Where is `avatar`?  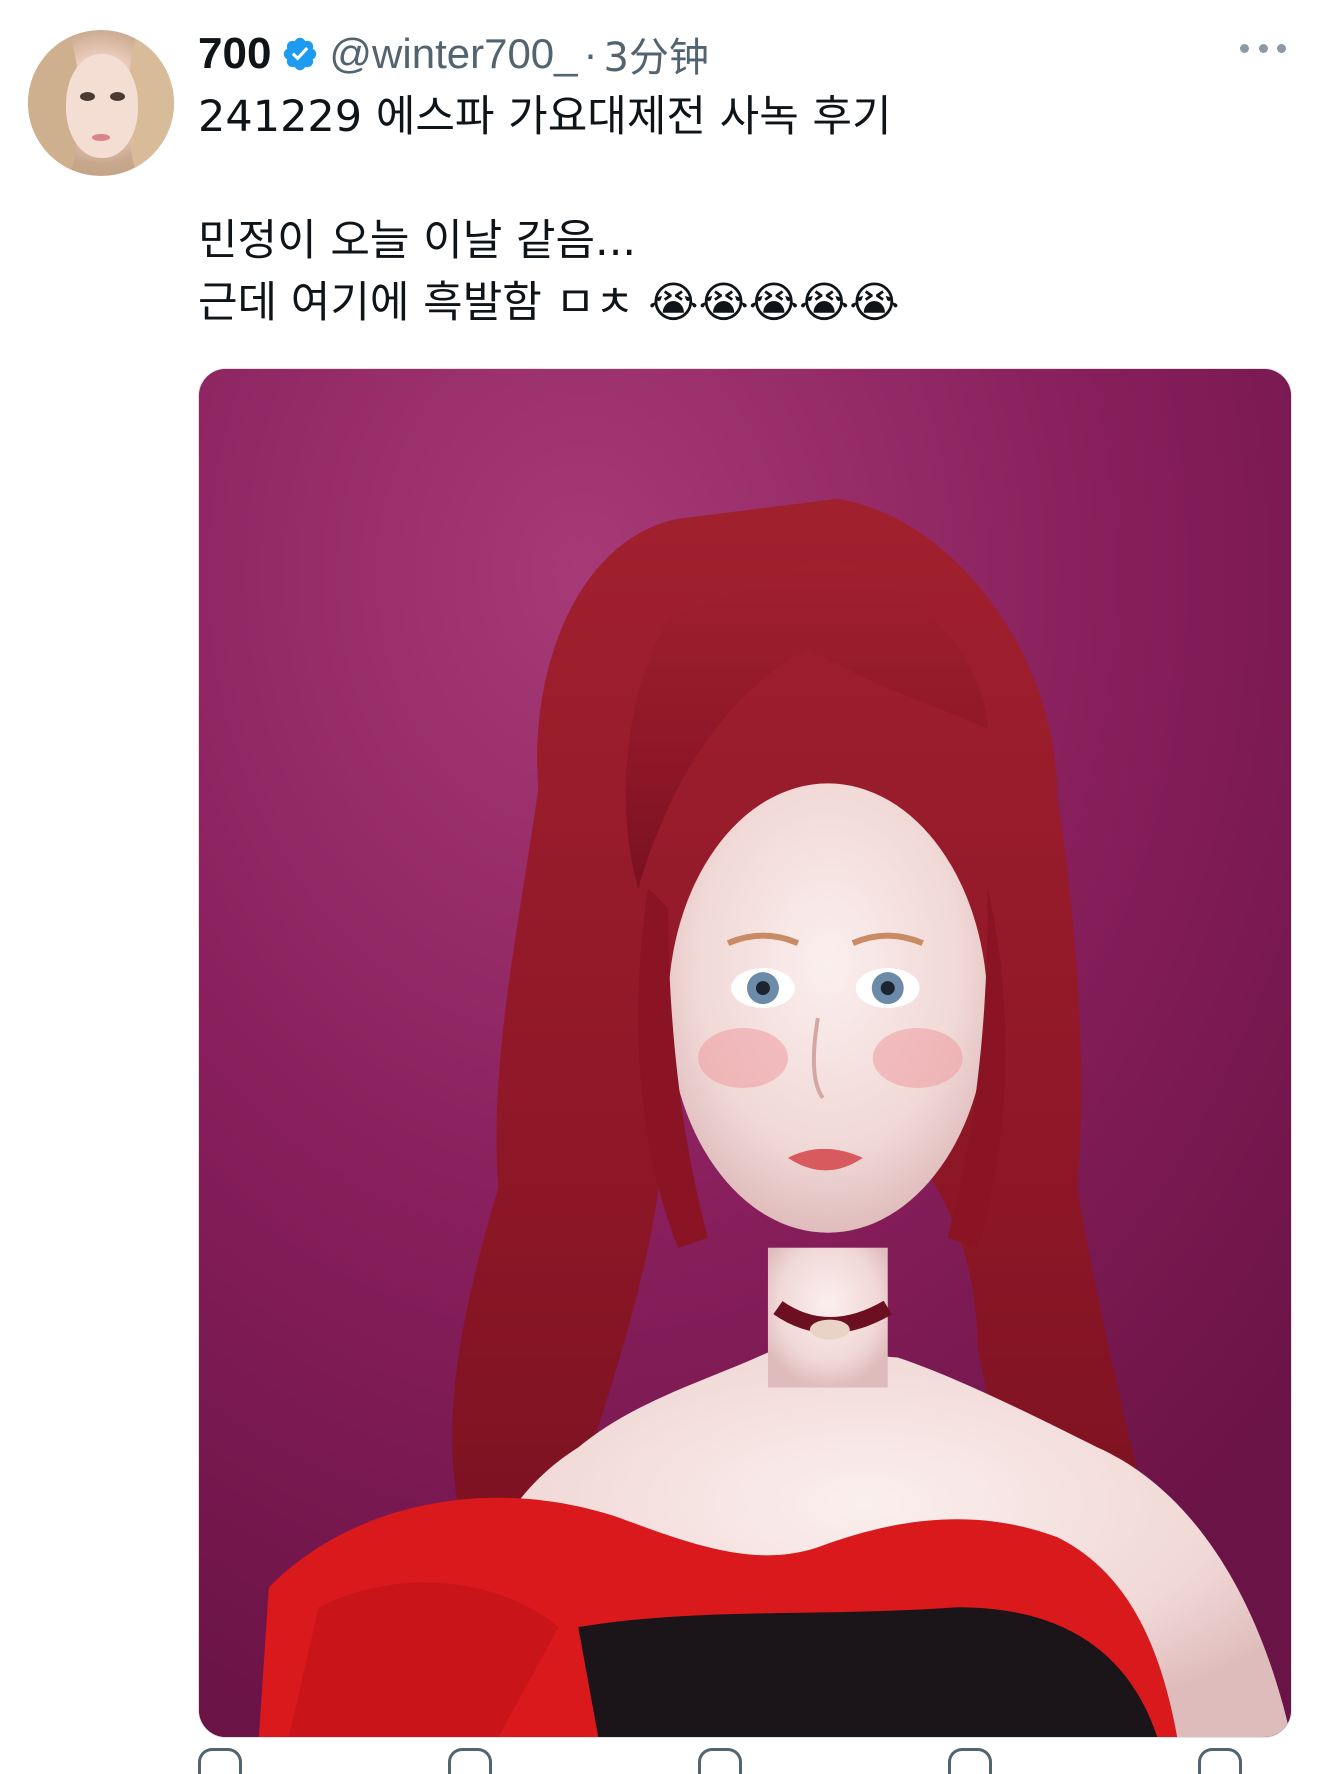
avatar is located at coordinates (101, 103).